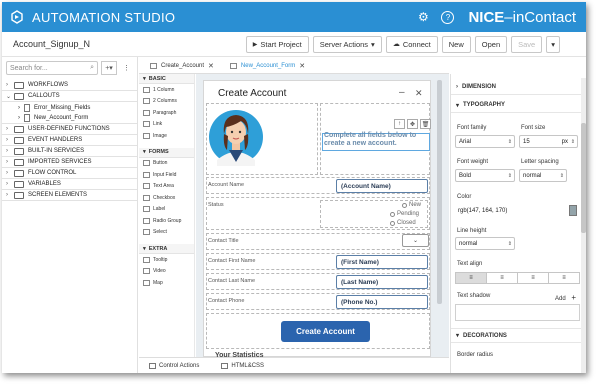  What do you see at coordinates (382, 282) in the screenshot?
I see `last-name-input: (Last Name)` at bounding box center [382, 282].